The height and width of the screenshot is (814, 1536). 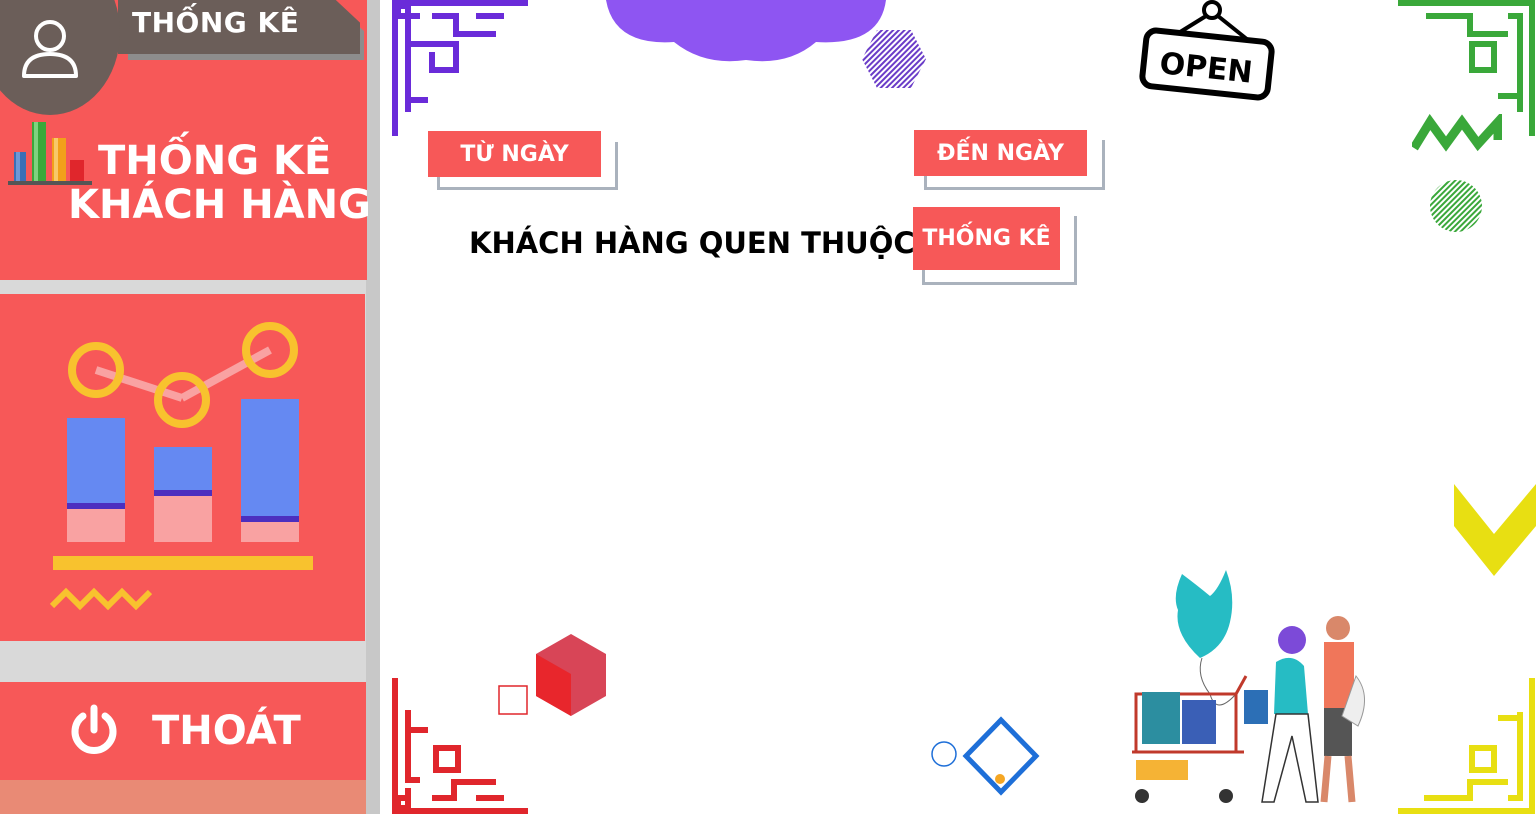 What do you see at coordinates (1248, 686) in the screenshot?
I see `shoppers-illustration` at bounding box center [1248, 686].